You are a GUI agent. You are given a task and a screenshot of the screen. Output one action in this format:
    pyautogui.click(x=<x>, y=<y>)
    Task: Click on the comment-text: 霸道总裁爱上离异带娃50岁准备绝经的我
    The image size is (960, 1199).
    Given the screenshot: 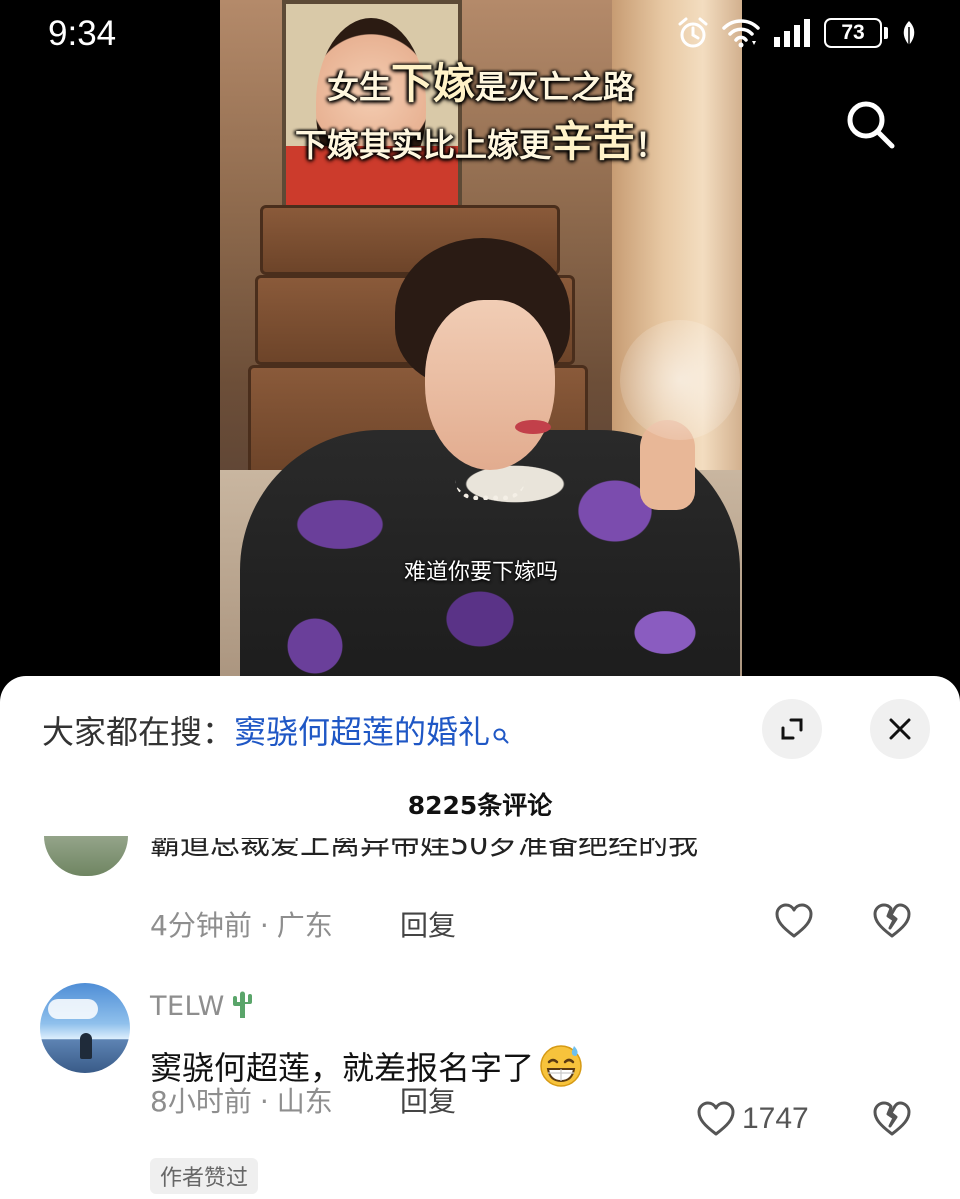 What is the action you would take?
    pyautogui.click(x=424, y=850)
    